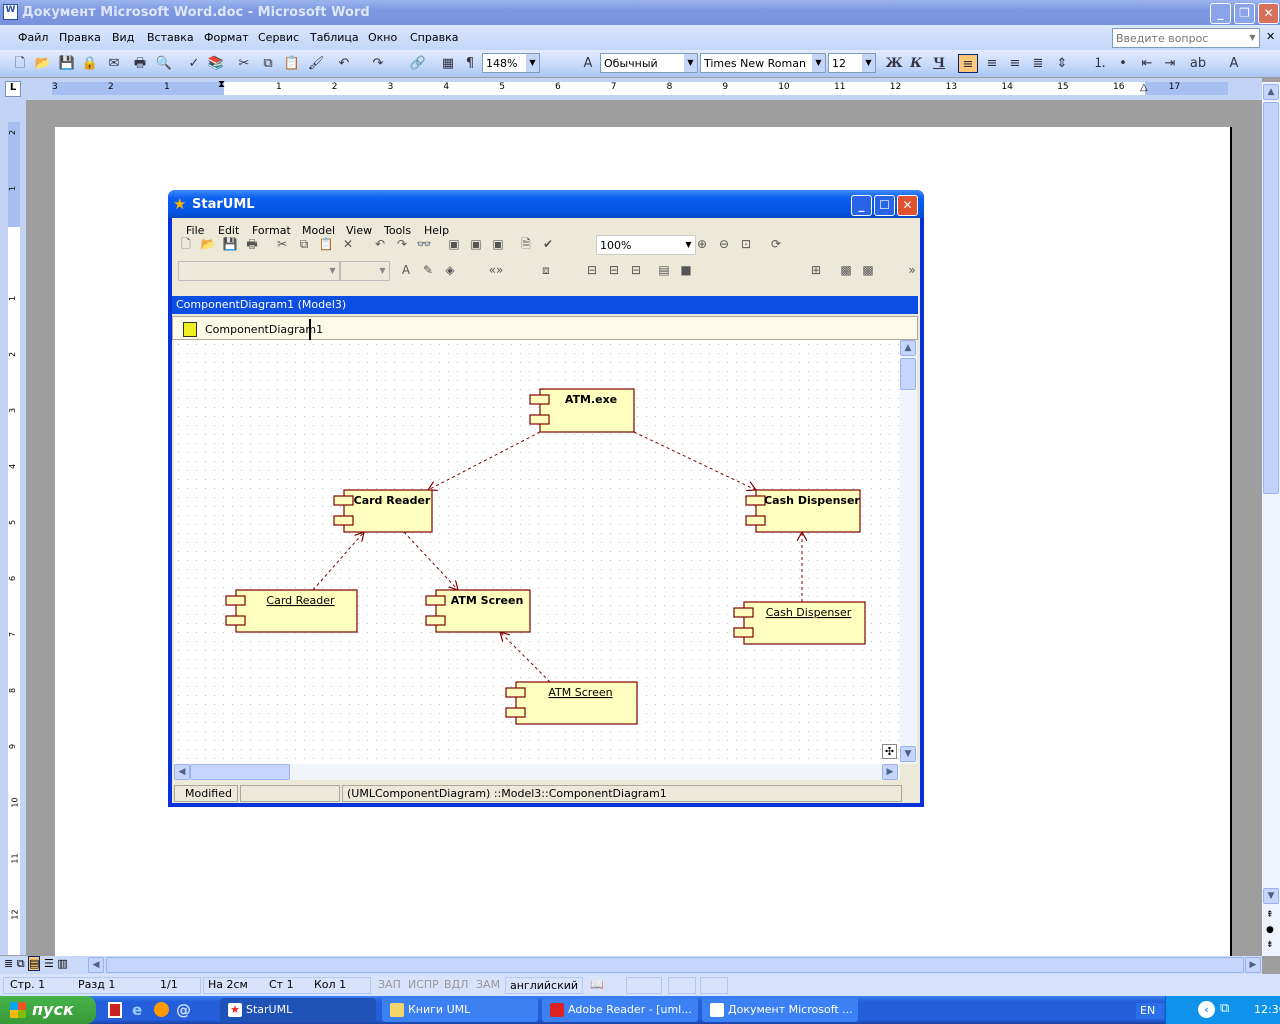 The width and height of the screenshot is (1280, 1024). I want to click on styles-icon: A, so click(588, 63).